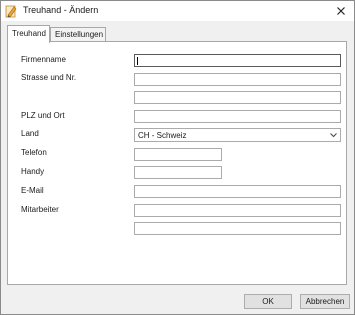 Image resolution: width=355 pixels, height=315 pixels. Describe the element at coordinates (33, 171) in the screenshot. I see `handy-label: Handy` at that location.